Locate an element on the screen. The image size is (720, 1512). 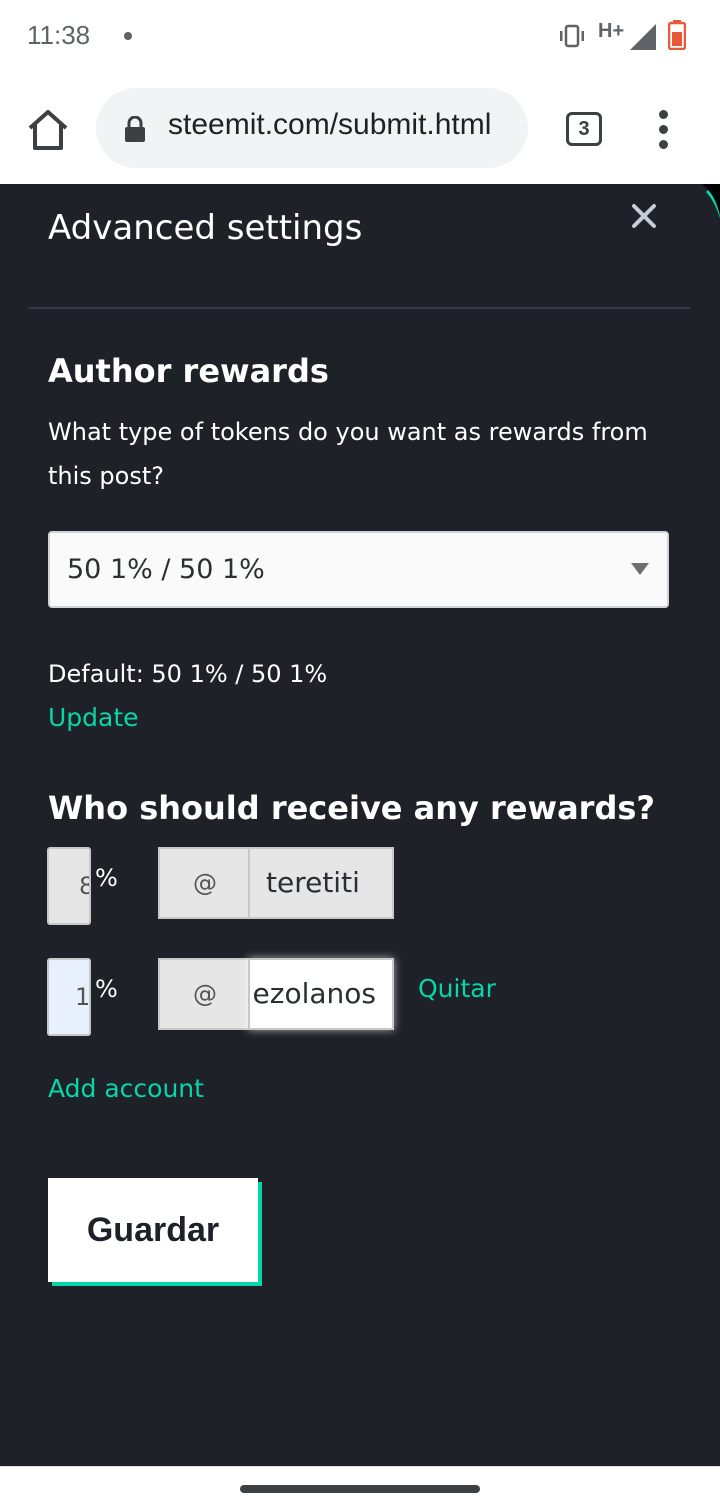
modal-title: Advanced settings is located at coordinates (205, 228).